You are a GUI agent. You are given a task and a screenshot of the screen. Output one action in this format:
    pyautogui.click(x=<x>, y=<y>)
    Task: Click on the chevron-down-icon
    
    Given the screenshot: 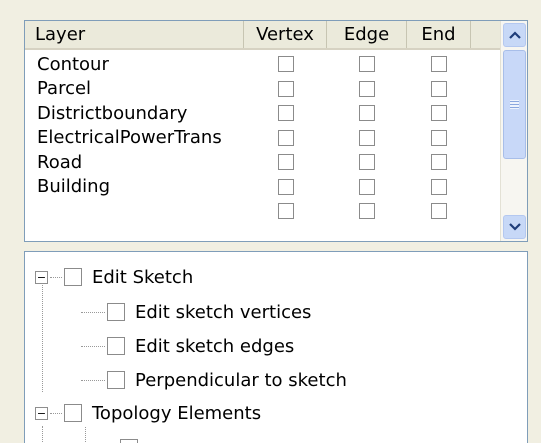 What is the action you would take?
    pyautogui.click(x=514, y=227)
    